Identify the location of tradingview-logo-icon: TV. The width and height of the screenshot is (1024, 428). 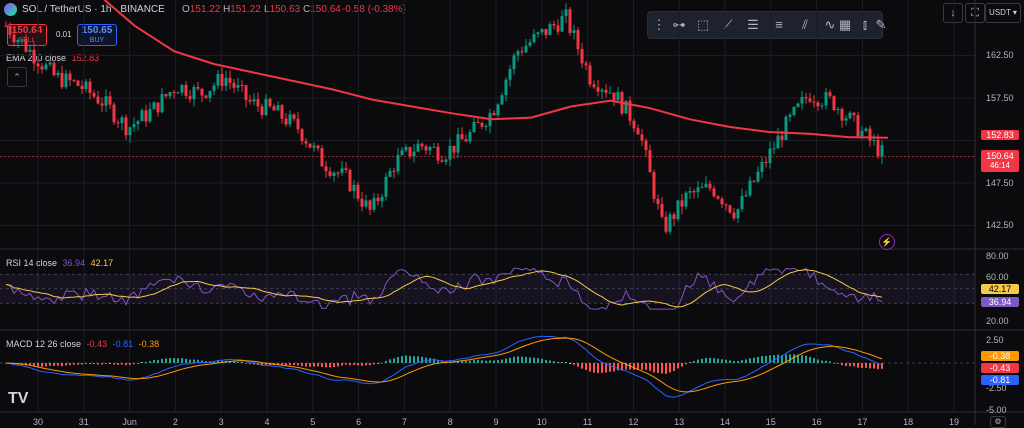
(18, 399).